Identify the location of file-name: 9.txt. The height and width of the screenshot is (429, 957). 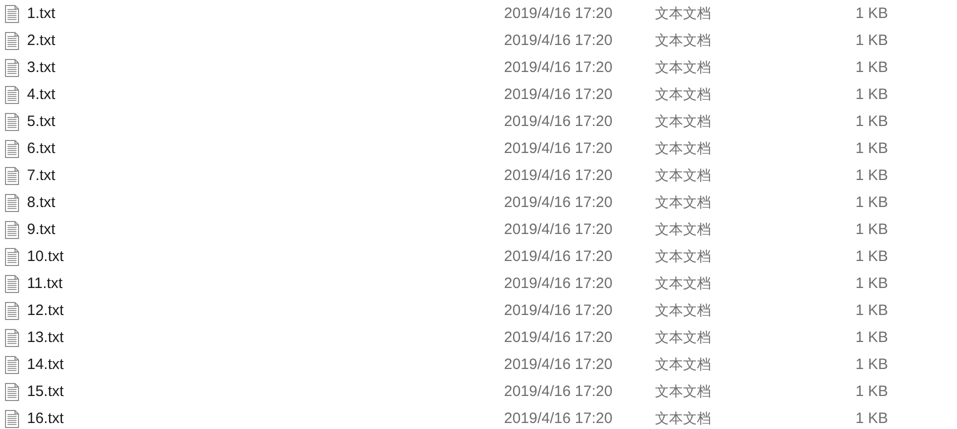
(265, 229).